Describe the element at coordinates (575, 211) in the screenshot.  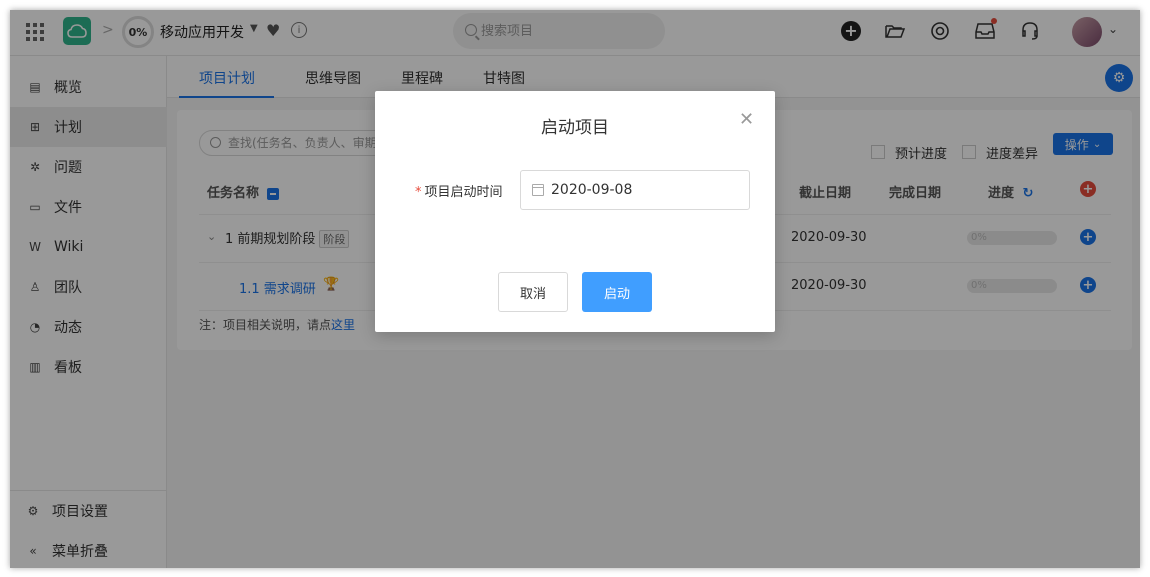
I see `start-project-dialog: 启动项目 ✕ *项目启动时间 取消 启动` at that location.